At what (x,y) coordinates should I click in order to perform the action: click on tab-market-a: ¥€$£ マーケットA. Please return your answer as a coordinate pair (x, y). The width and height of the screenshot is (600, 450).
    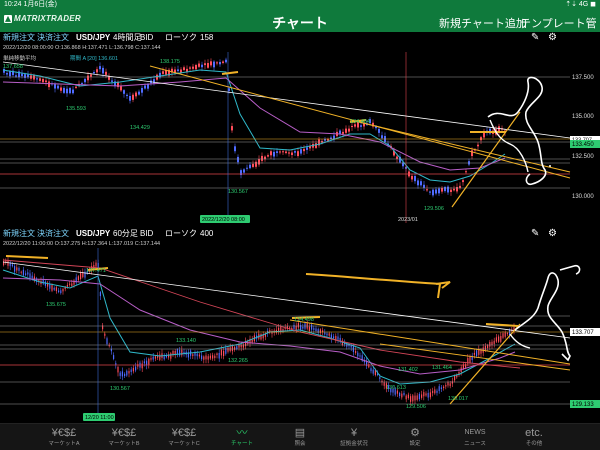
    Looking at the image, I should click on (64, 437).